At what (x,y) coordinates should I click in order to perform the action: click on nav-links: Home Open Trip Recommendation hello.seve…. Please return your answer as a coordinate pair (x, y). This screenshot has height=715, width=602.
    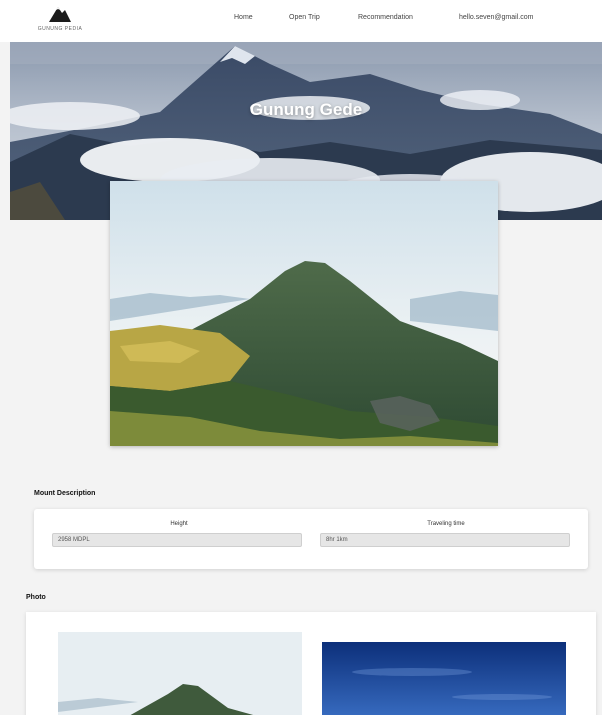
    Looking at the image, I should click on (301, 21).